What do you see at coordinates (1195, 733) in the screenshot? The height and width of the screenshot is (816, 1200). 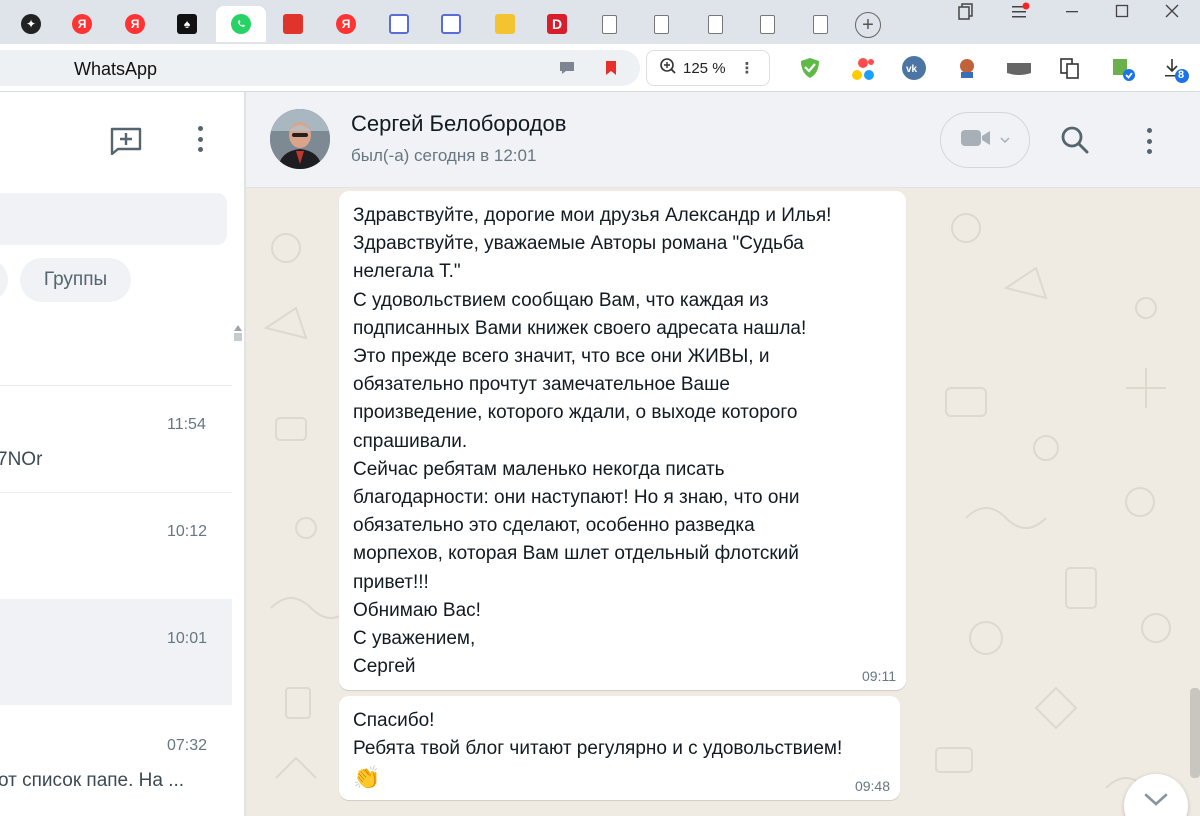 I see `messages-scrollbar` at bounding box center [1195, 733].